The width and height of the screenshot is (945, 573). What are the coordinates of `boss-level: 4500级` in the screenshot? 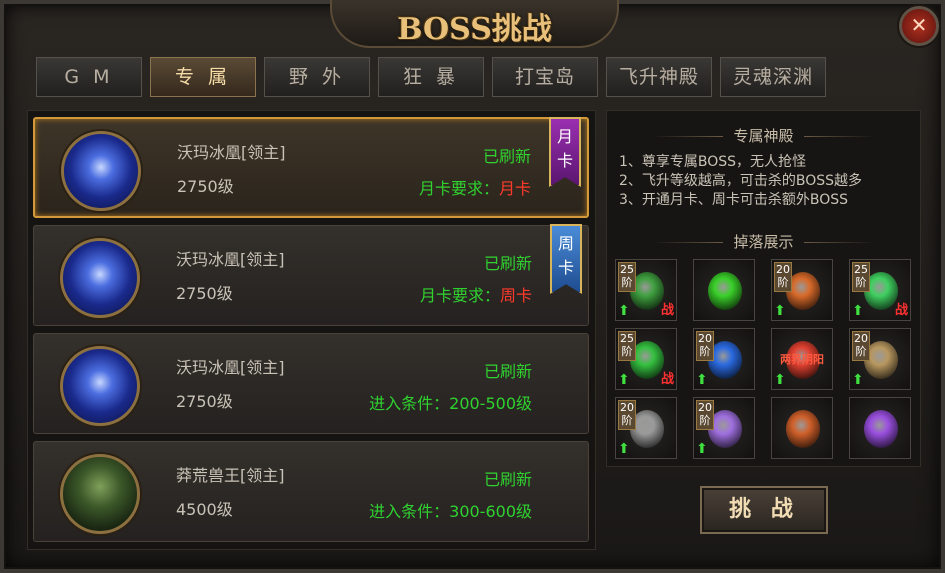 It's located at (204, 509).